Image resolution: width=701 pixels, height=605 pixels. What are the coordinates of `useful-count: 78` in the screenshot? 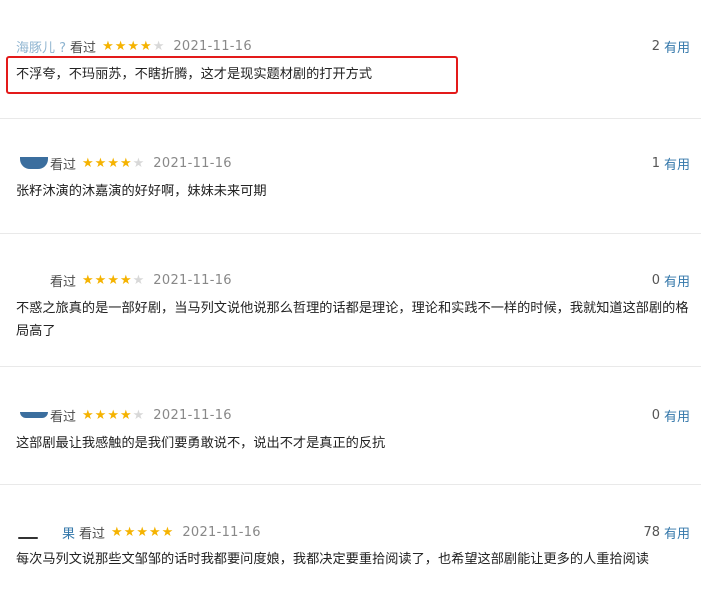 It's located at (651, 532).